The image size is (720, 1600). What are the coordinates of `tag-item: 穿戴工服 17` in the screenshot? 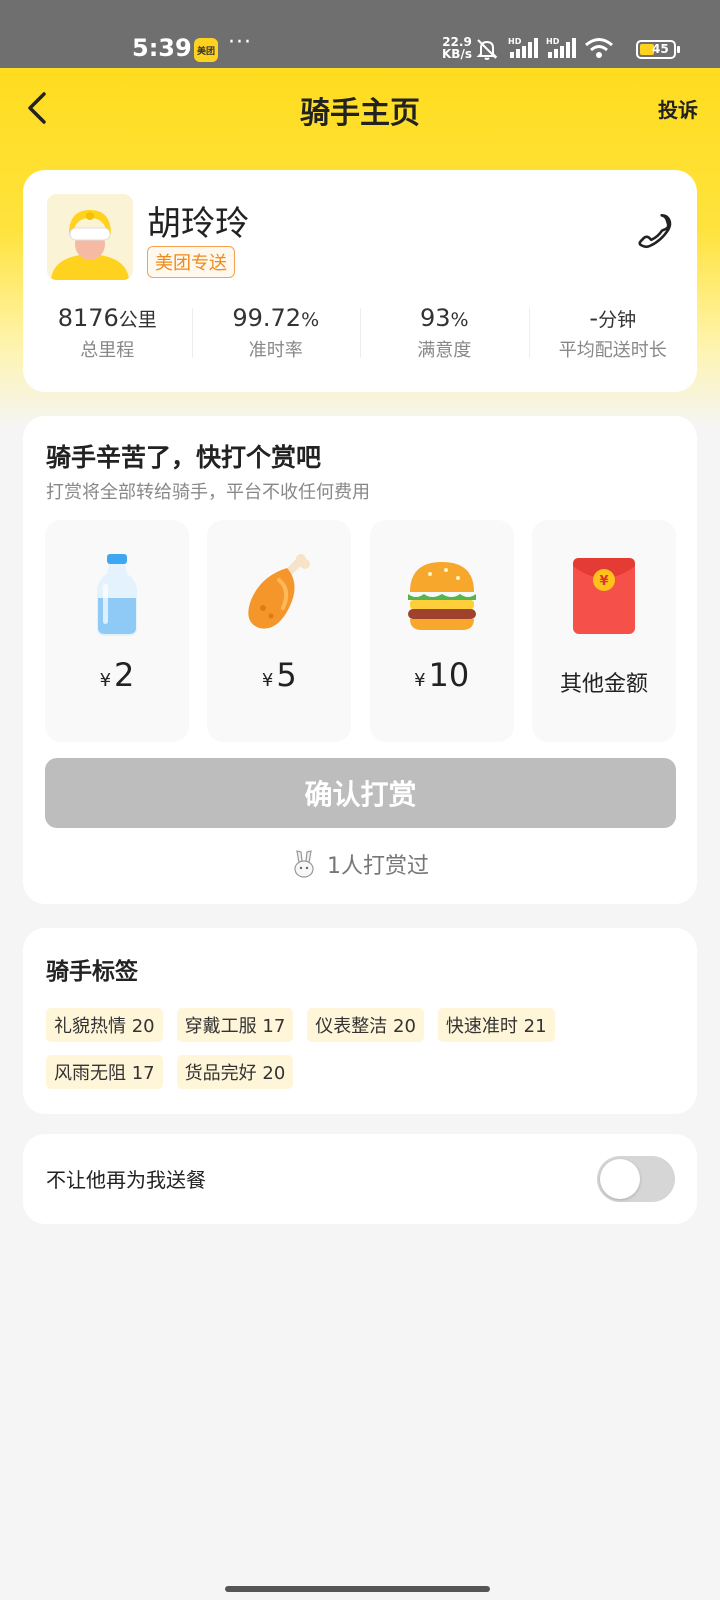 It's located at (235, 1025).